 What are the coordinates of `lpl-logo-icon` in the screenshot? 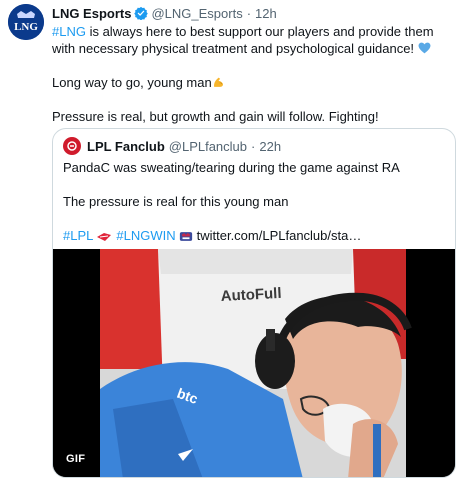 It's located at (72, 146).